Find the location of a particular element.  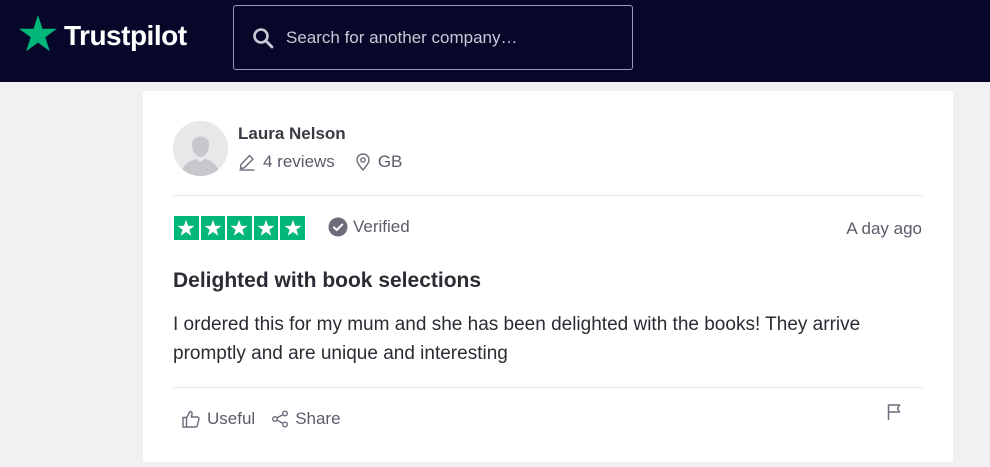

report-button is located at coordinates (894, 412).